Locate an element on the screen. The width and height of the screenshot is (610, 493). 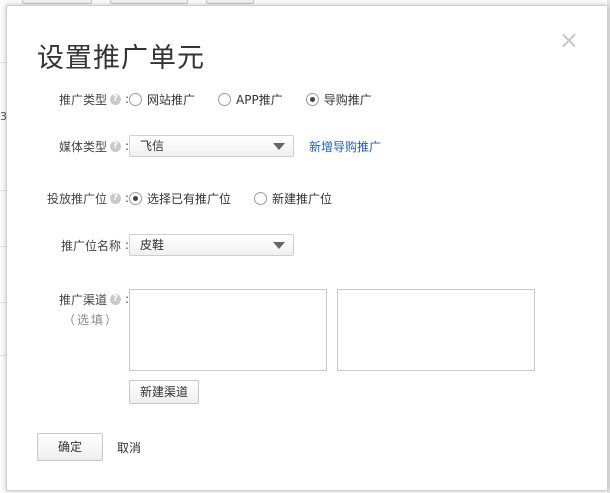
radio-label: 网站推广 is located at coordinates (171, 99).